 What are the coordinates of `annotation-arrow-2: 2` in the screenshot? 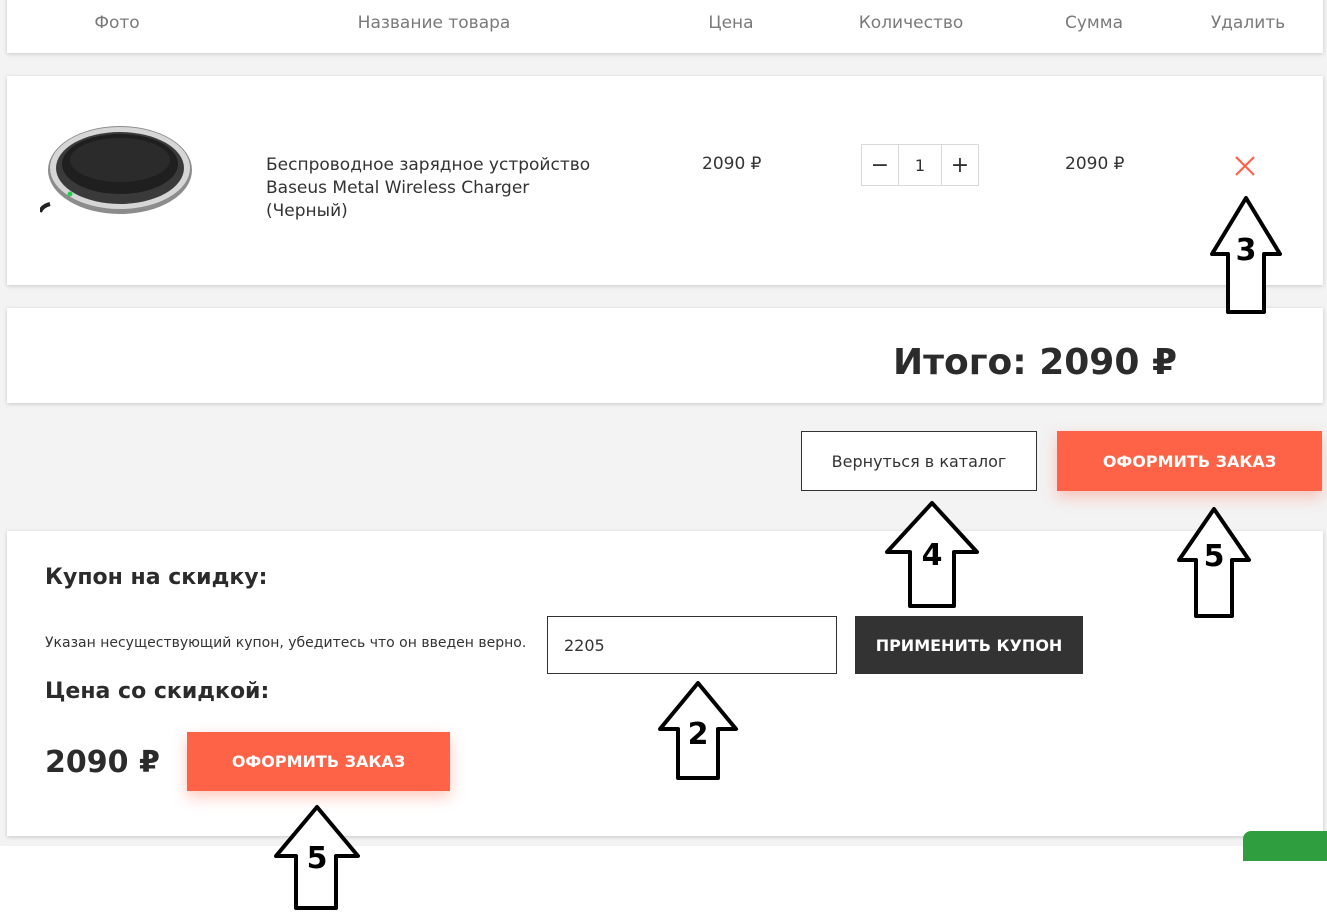 It's located at (698, 730).